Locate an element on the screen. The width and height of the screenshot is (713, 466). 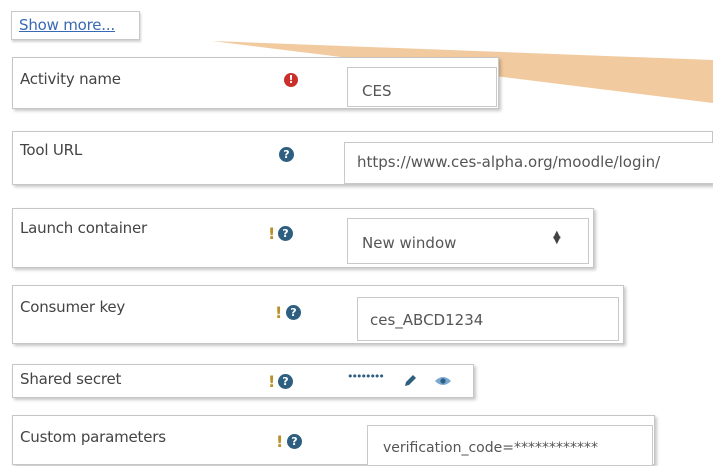
select-arrows-icon: ▲ ▼ is located at coordinates (557, 237).